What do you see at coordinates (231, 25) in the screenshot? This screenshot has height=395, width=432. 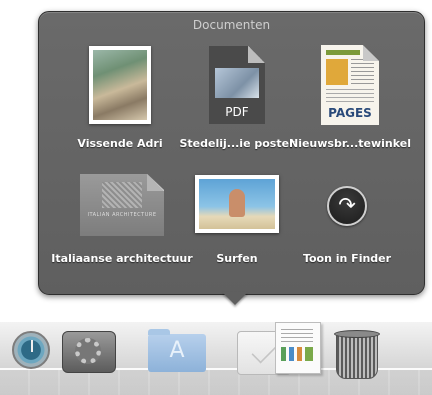 I see `stack-title: Documenten` at bounding box center [231, 25].